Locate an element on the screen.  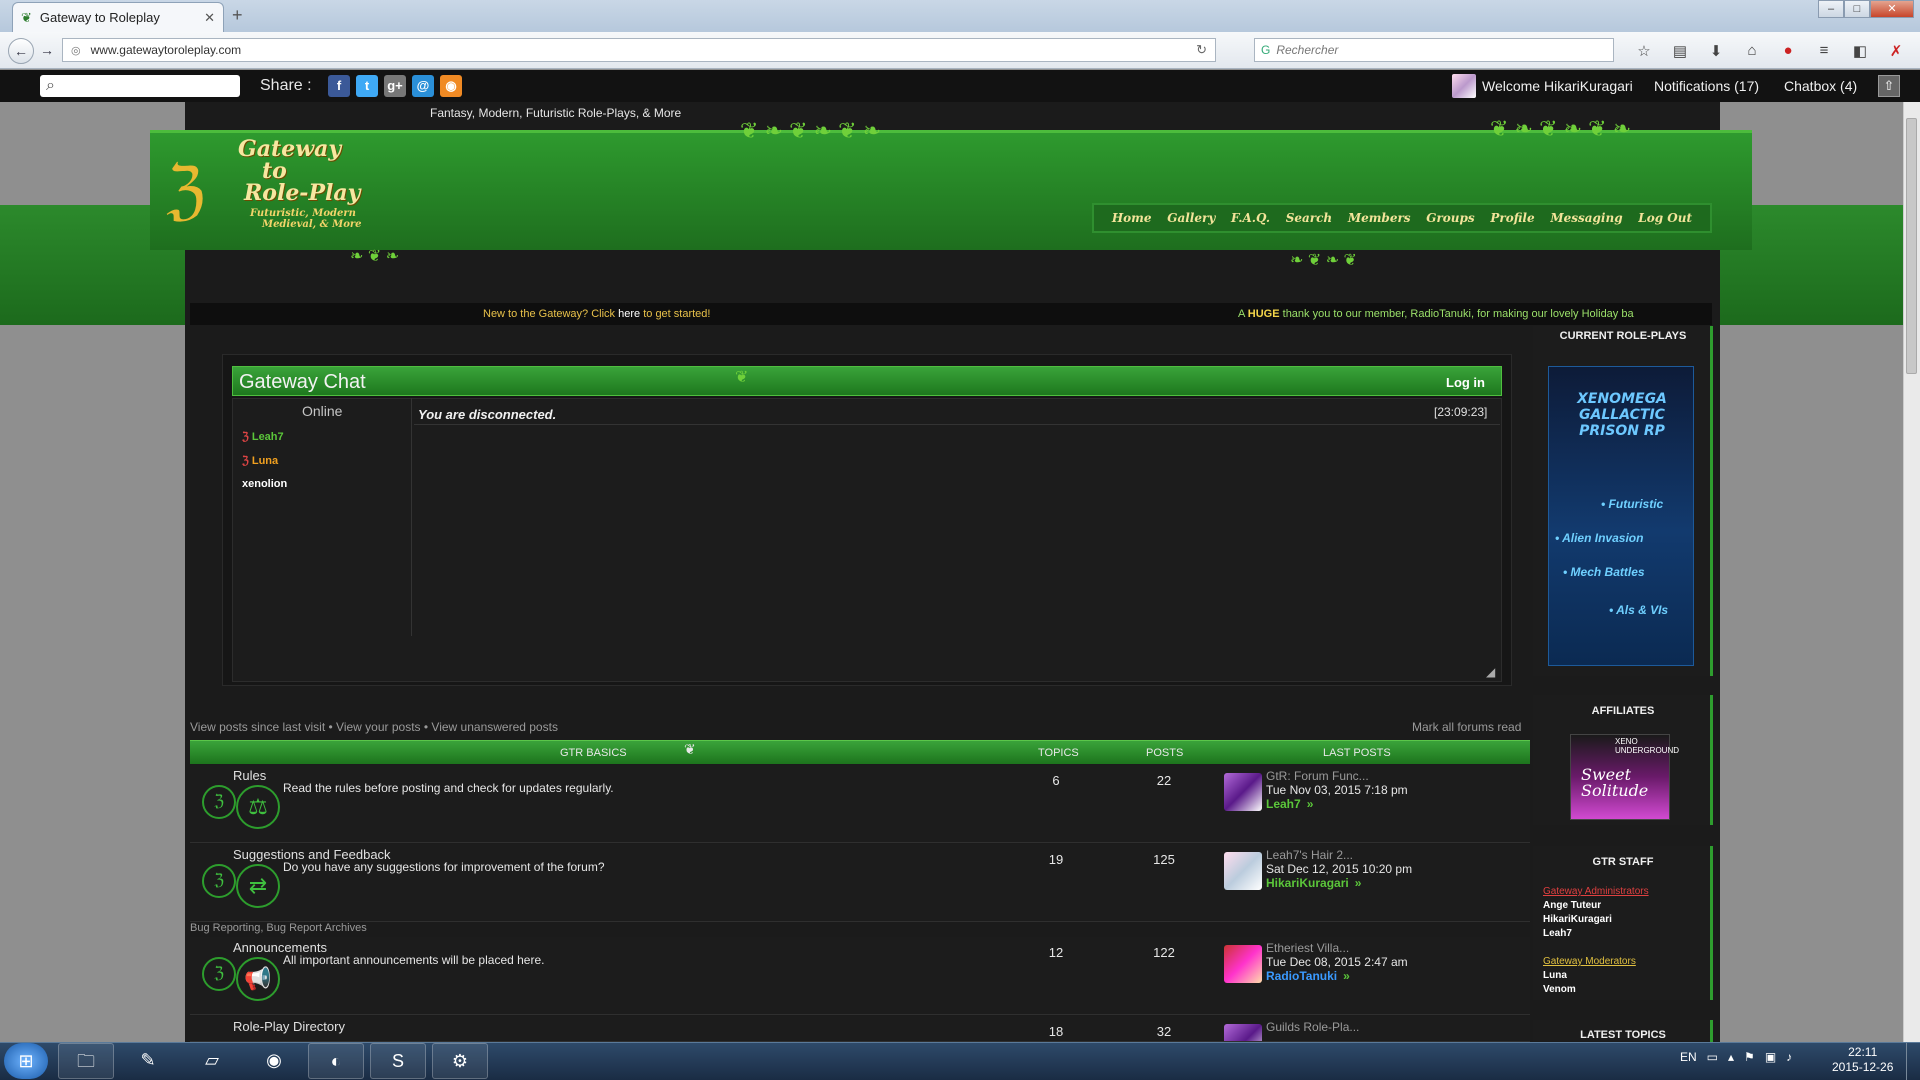
browser-tab: ❦ Gateway to Roleplay ✕ is located at coordinates (118, 17).